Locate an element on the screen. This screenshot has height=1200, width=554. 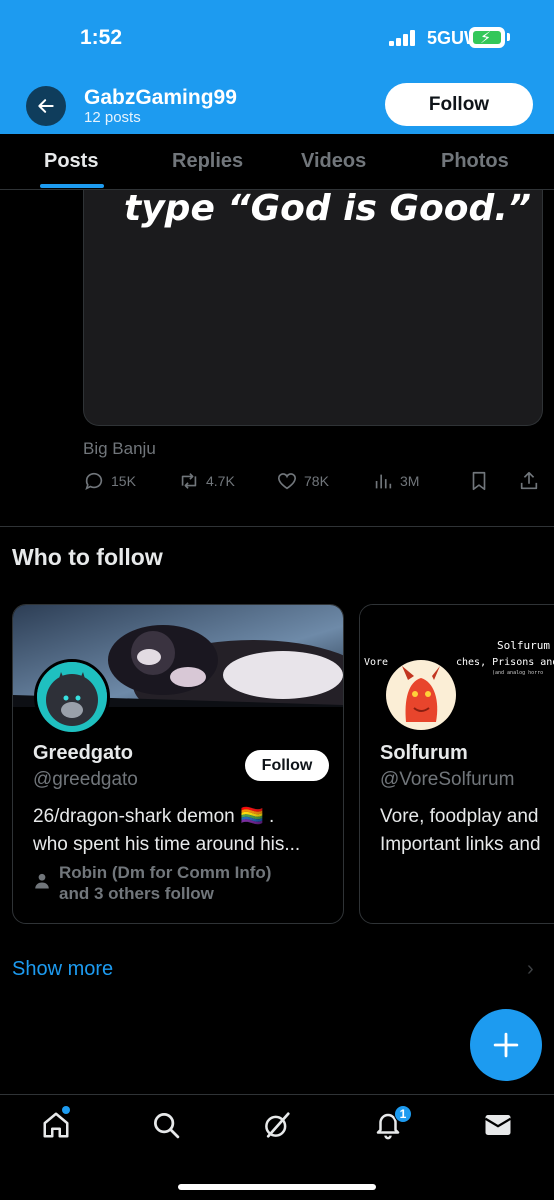
nav-grok is located at coordinates (277, 1125).